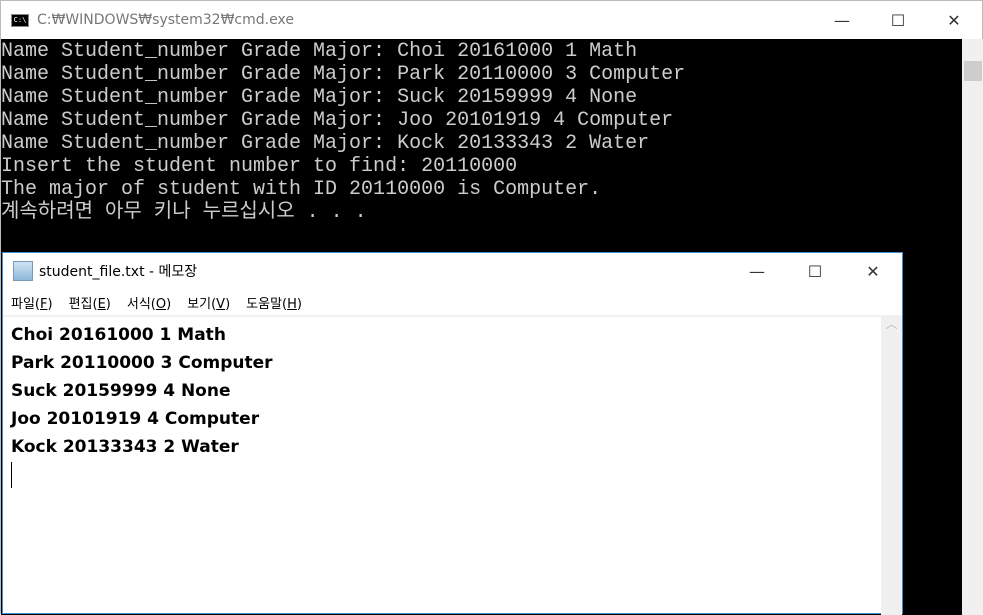  What do you see at coordinates (891, 324) in the screenshot?
I see `scroll-up-icon: ︿` at bounding box center [891, 324].